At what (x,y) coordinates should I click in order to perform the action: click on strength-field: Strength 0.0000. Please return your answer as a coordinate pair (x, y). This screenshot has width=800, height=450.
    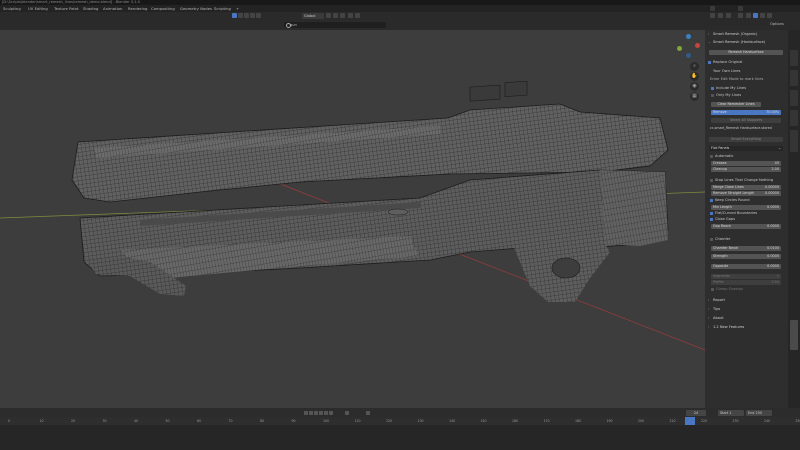
    Looking at the image, I should click on (746, 256).